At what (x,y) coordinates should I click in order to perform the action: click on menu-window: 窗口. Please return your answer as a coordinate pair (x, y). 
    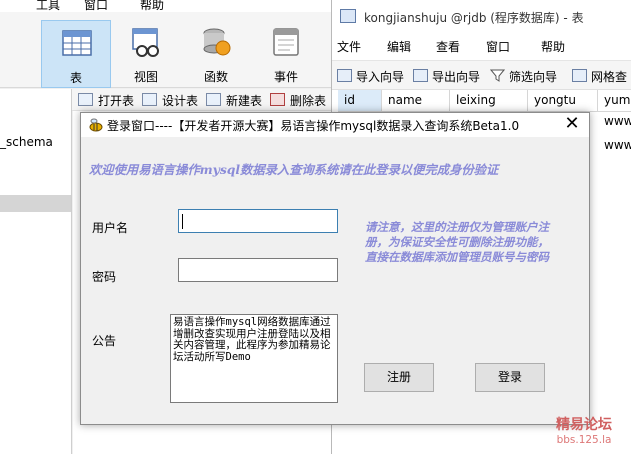
    Looking at the image, I should click on (96, 6).